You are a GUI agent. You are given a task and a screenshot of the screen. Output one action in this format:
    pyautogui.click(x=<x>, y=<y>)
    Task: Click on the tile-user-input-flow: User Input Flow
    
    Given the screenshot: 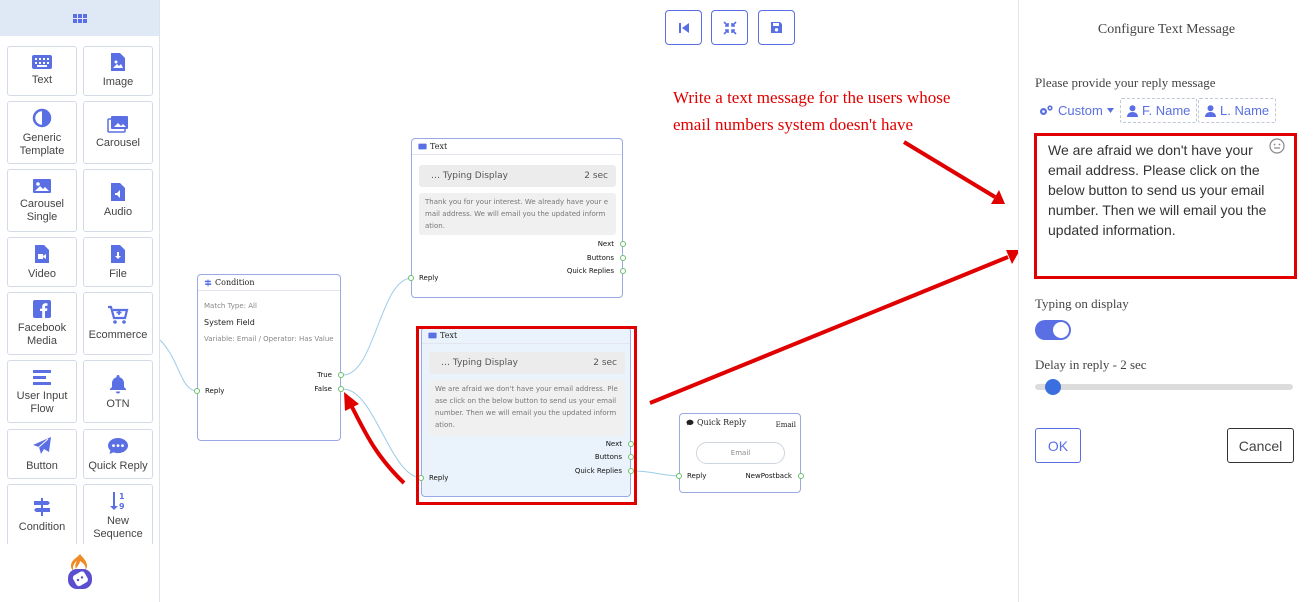 What is the action you would take?
    pyautogui.click(x=42, y=391)
    